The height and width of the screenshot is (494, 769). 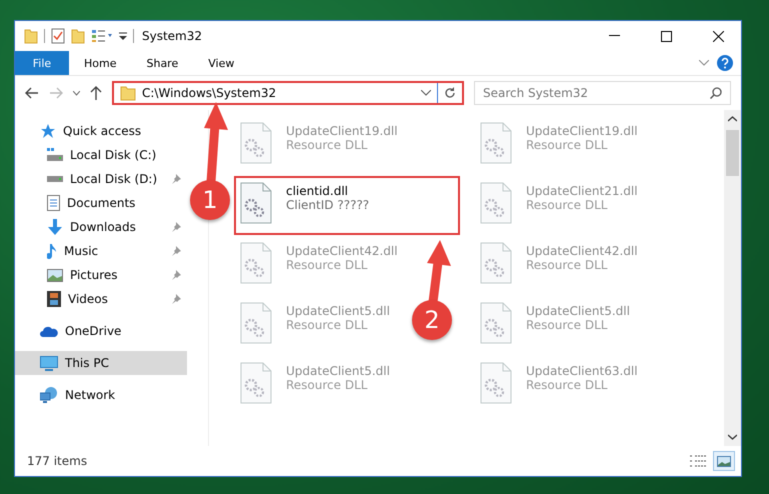 I want to click on file-name: UpdateClient21.dll, so click(x=582, y=191).